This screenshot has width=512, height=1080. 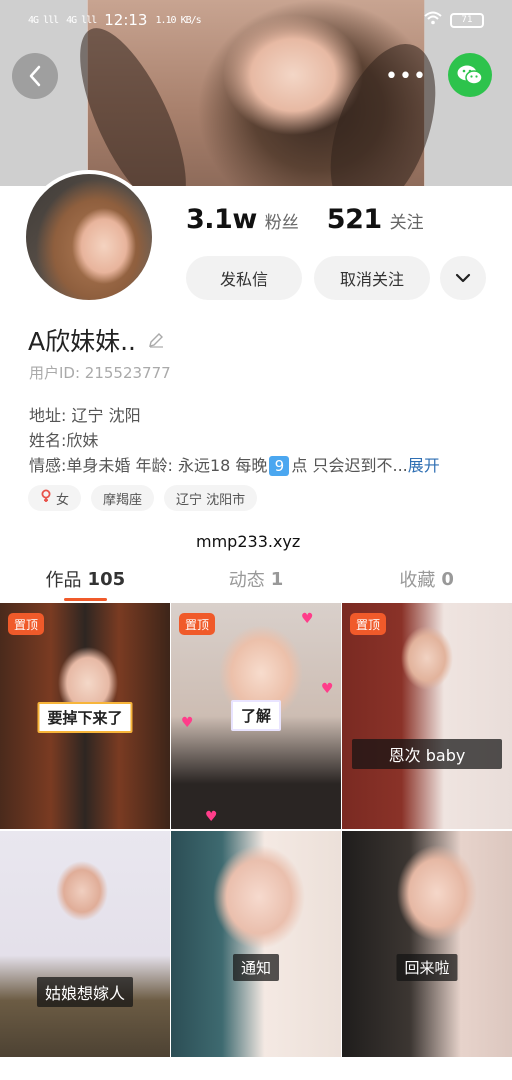 I want to click on status-line: 情感:单身未婚 年龄: 永远18 每晚 9 点 只会迟到不...展开, so click(x=234, y=464).